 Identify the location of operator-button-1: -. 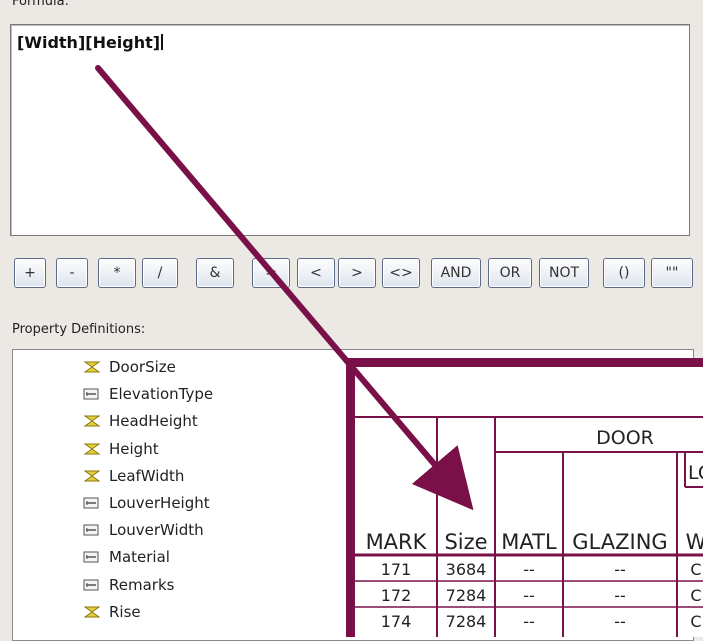
(72, 273).